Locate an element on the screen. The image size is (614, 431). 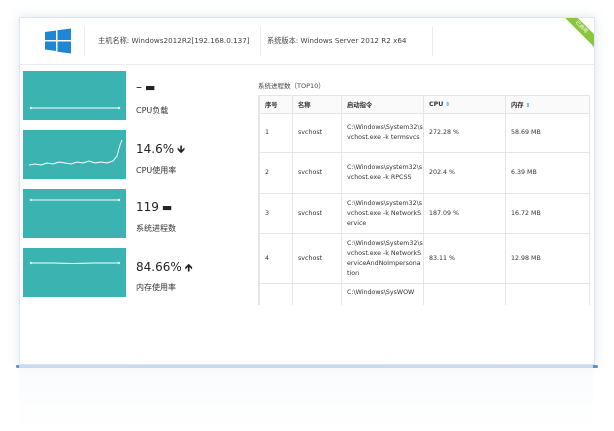
process-count-label: 系统进程数 is located at coordinates (156, 228).